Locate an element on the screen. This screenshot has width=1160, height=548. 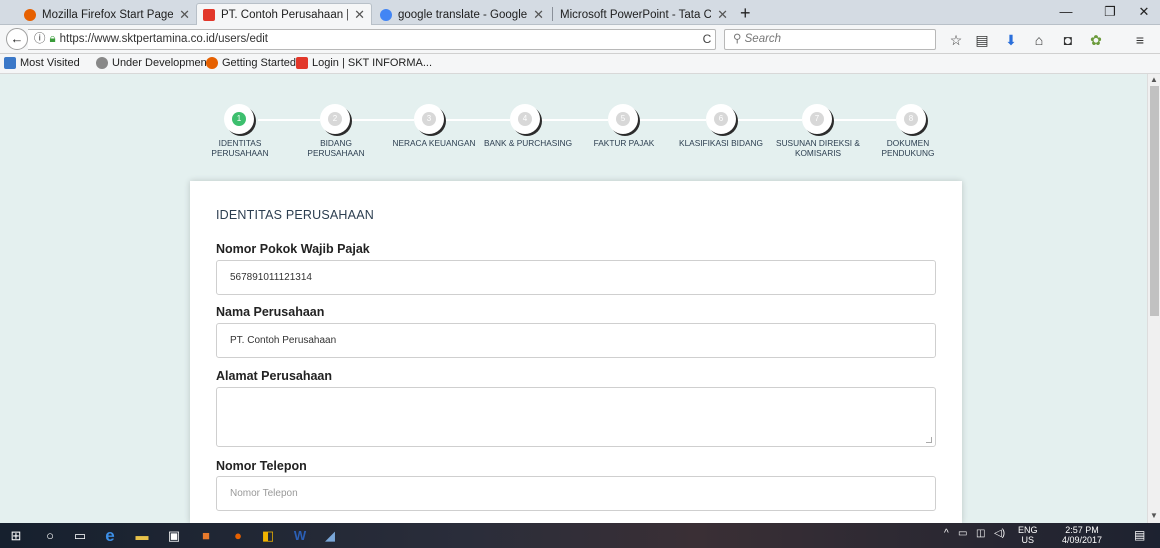
npwp-input: 567891011121314 is located at coordinates (576, 277).